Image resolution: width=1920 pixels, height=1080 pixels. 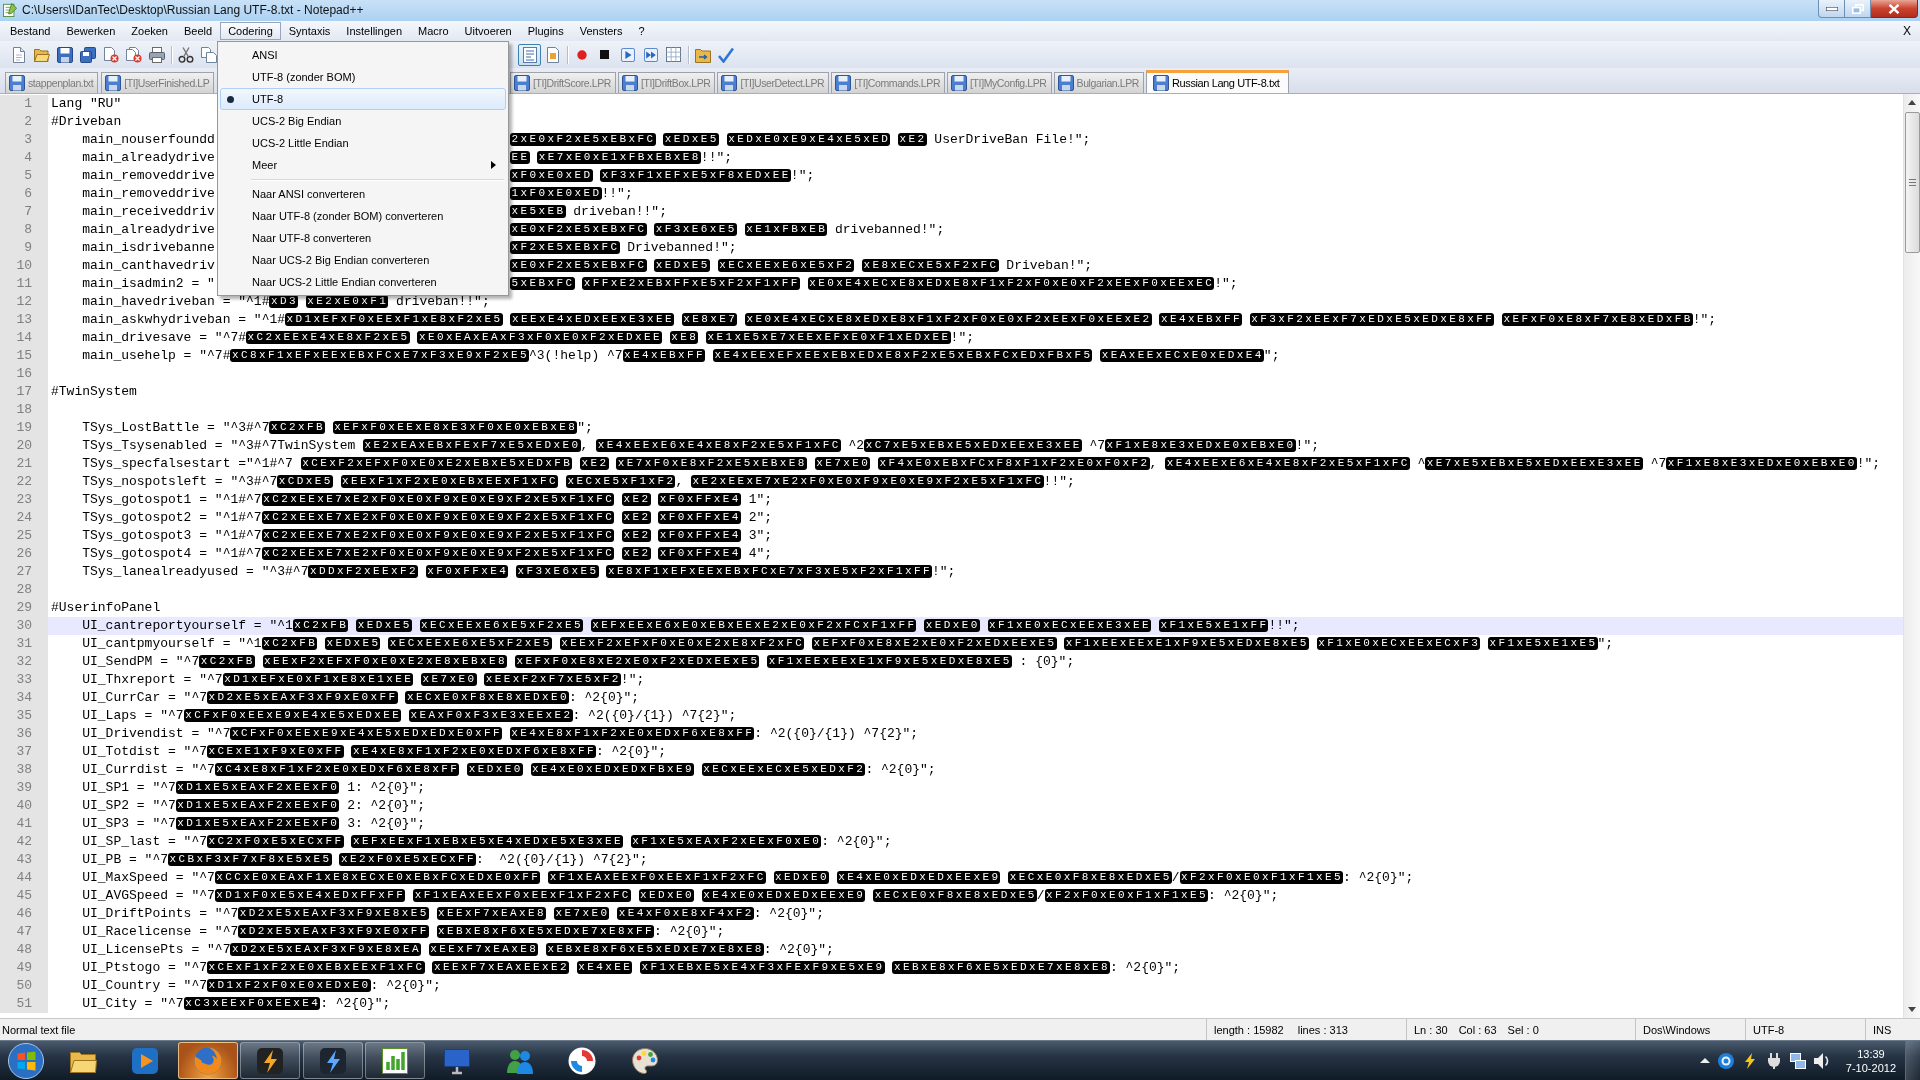 I want to click on code-line: UI_City = "^7 xC3xEExF0xEExE4: ^2{0}";, so click(x=236, y=1004).